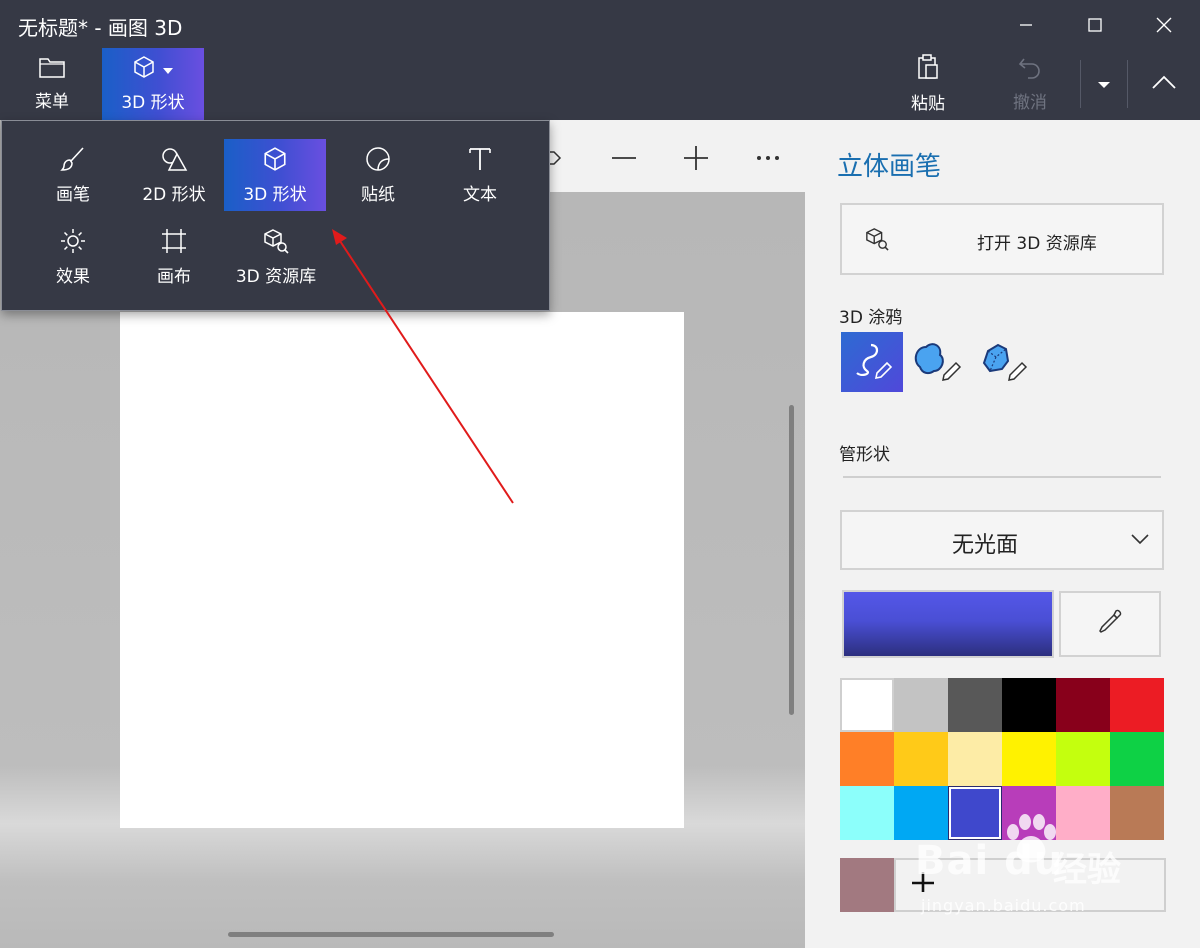 This screenshot has height=948, width=1200. What do you see at coordinates (276, 276) in the screenshot?
I see `menu-item-label: 3D 资源库` at bounding box center [276, 276].